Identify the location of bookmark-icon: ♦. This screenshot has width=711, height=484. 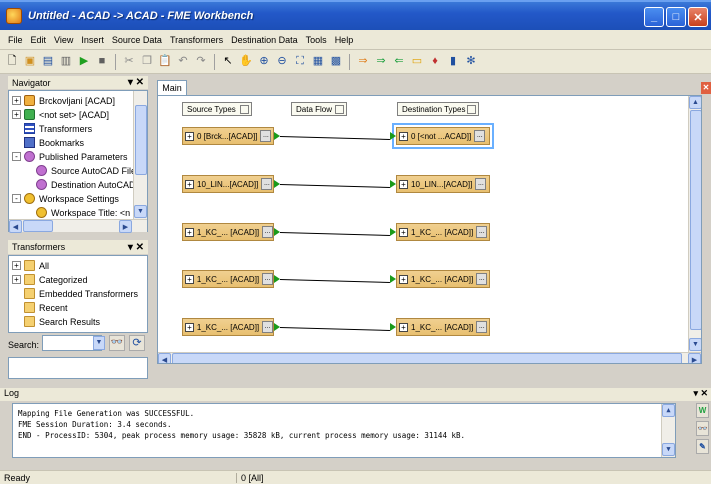
(435, 62).